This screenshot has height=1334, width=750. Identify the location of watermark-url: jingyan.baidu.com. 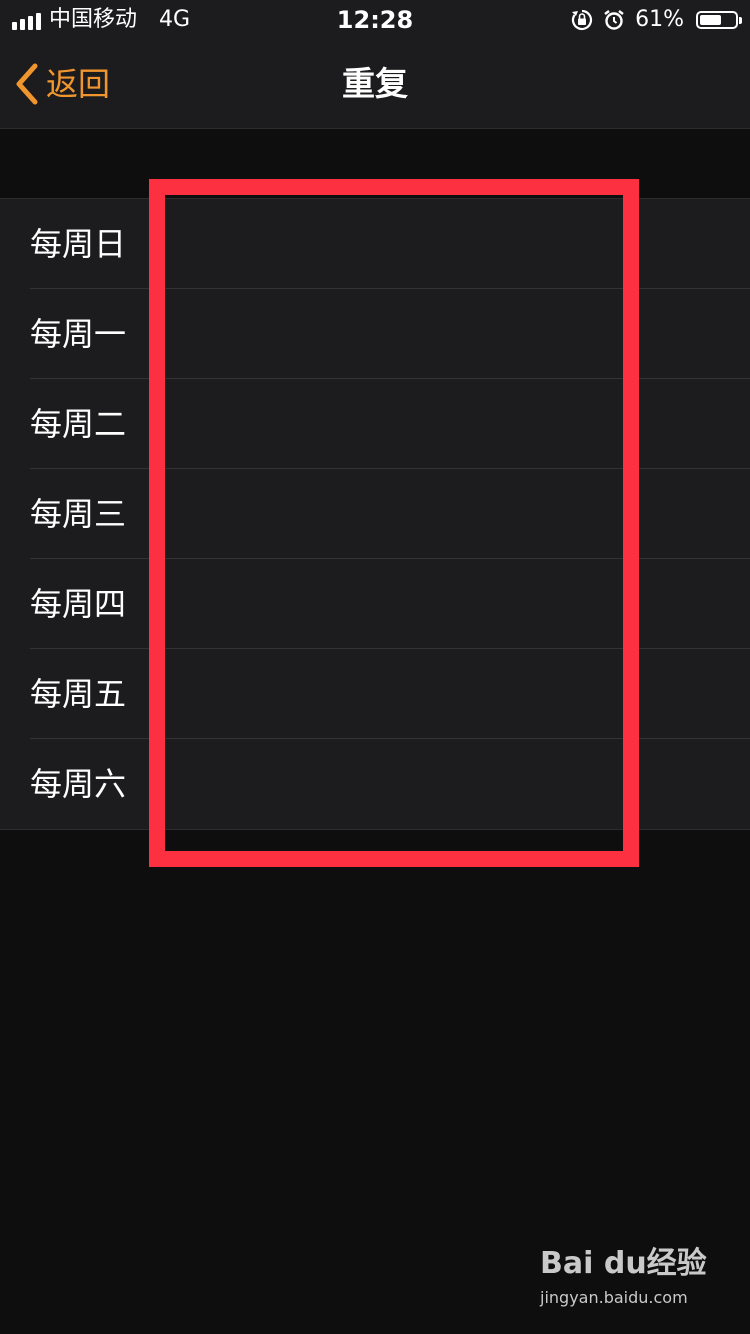
(614, 1297).